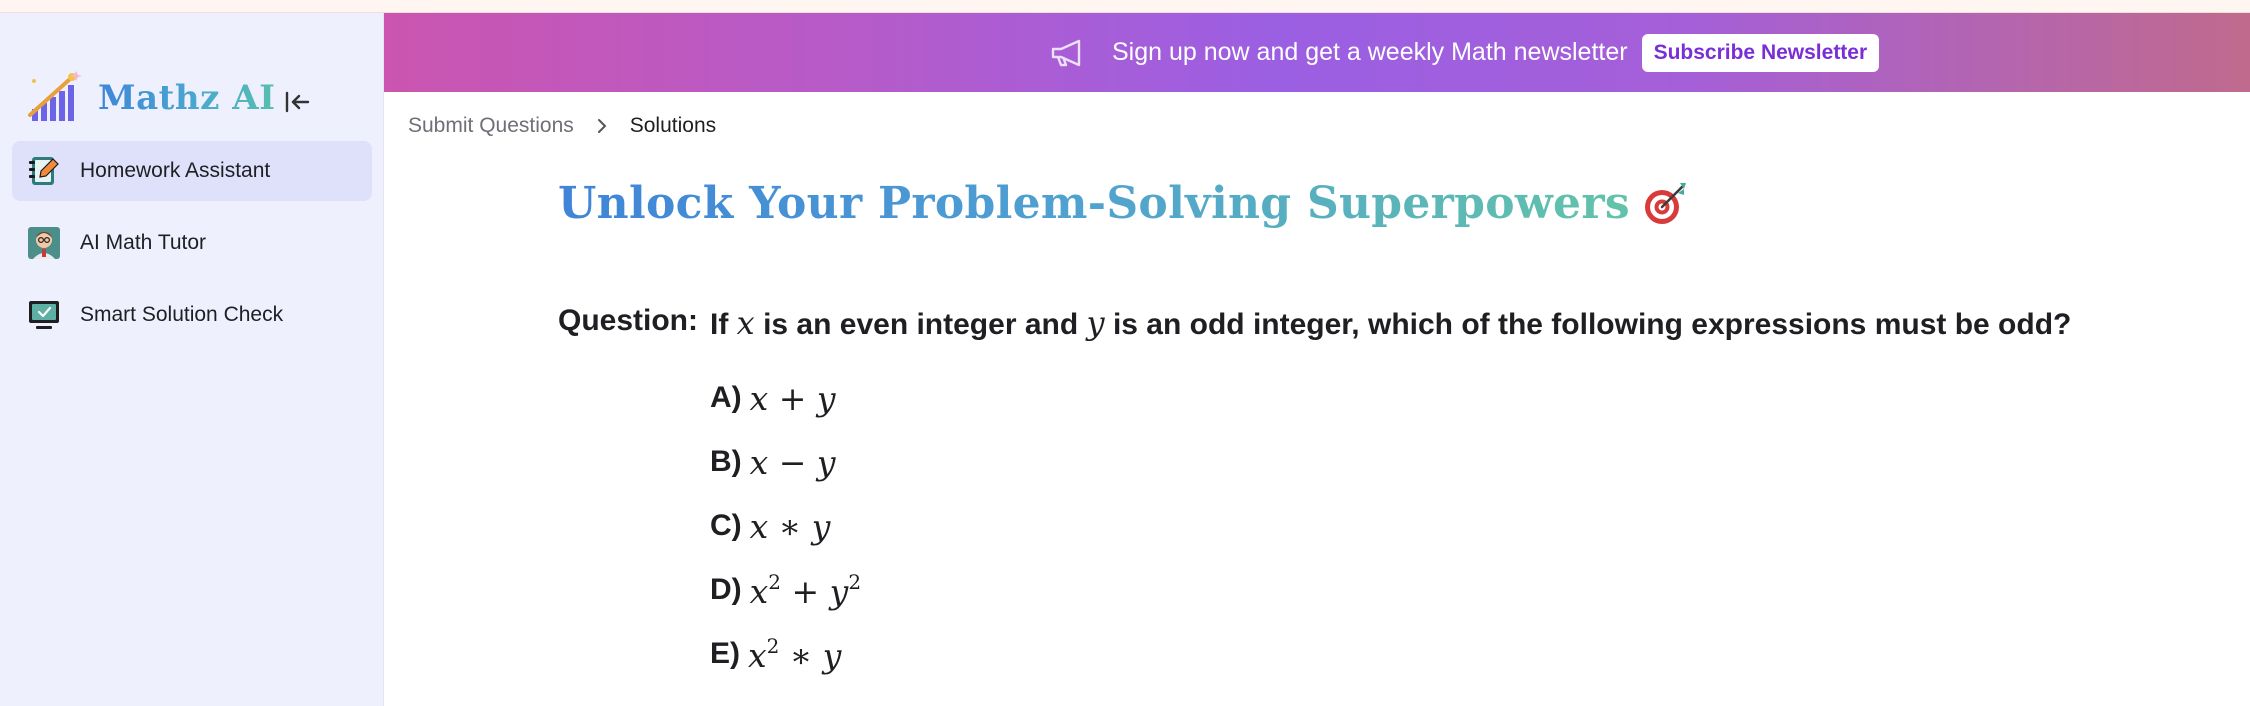 This screenshot has height=706, width=2250. I want to click on option-letter: B), so click(726, 461).